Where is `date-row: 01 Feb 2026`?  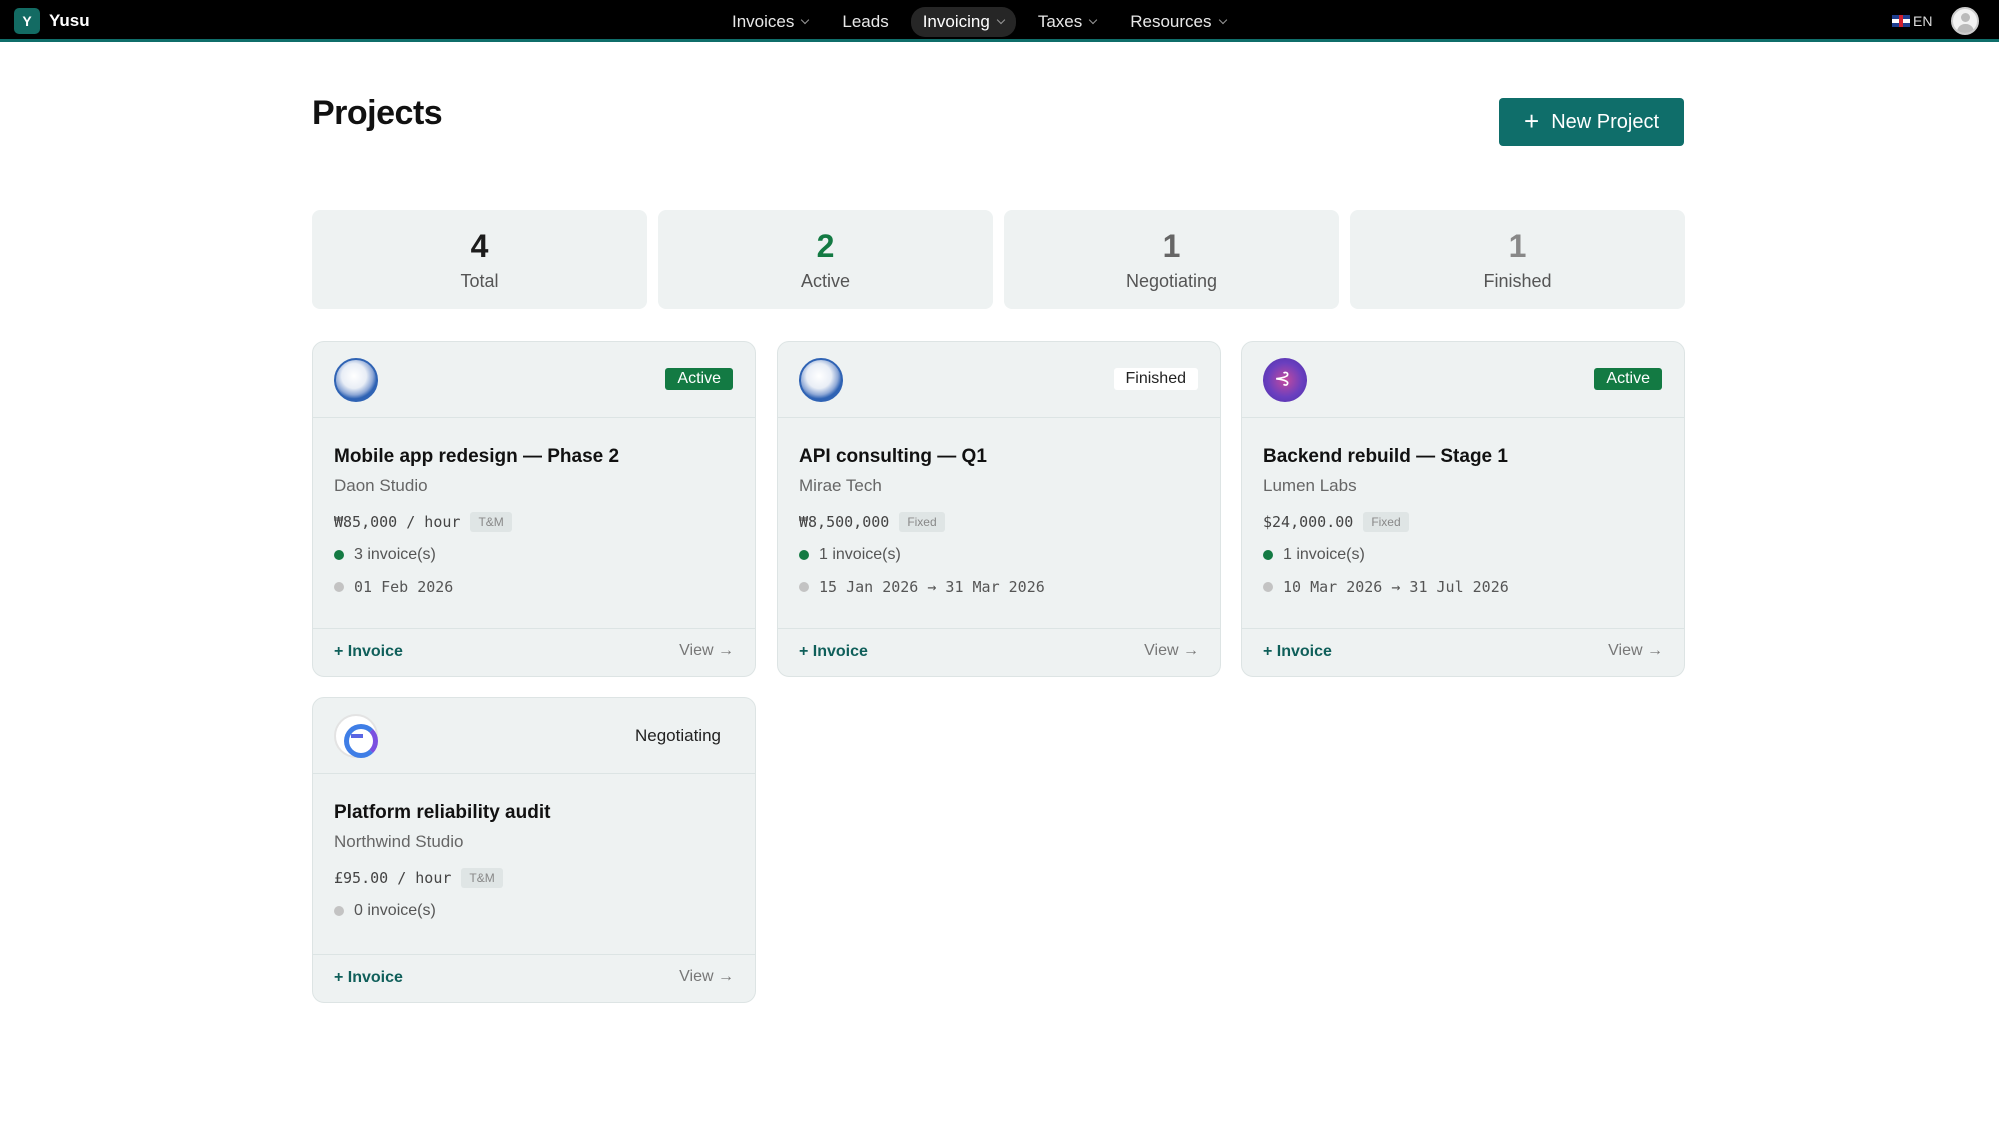 date-row: 01 Feb 2026 is located at coordinates (534, 587).